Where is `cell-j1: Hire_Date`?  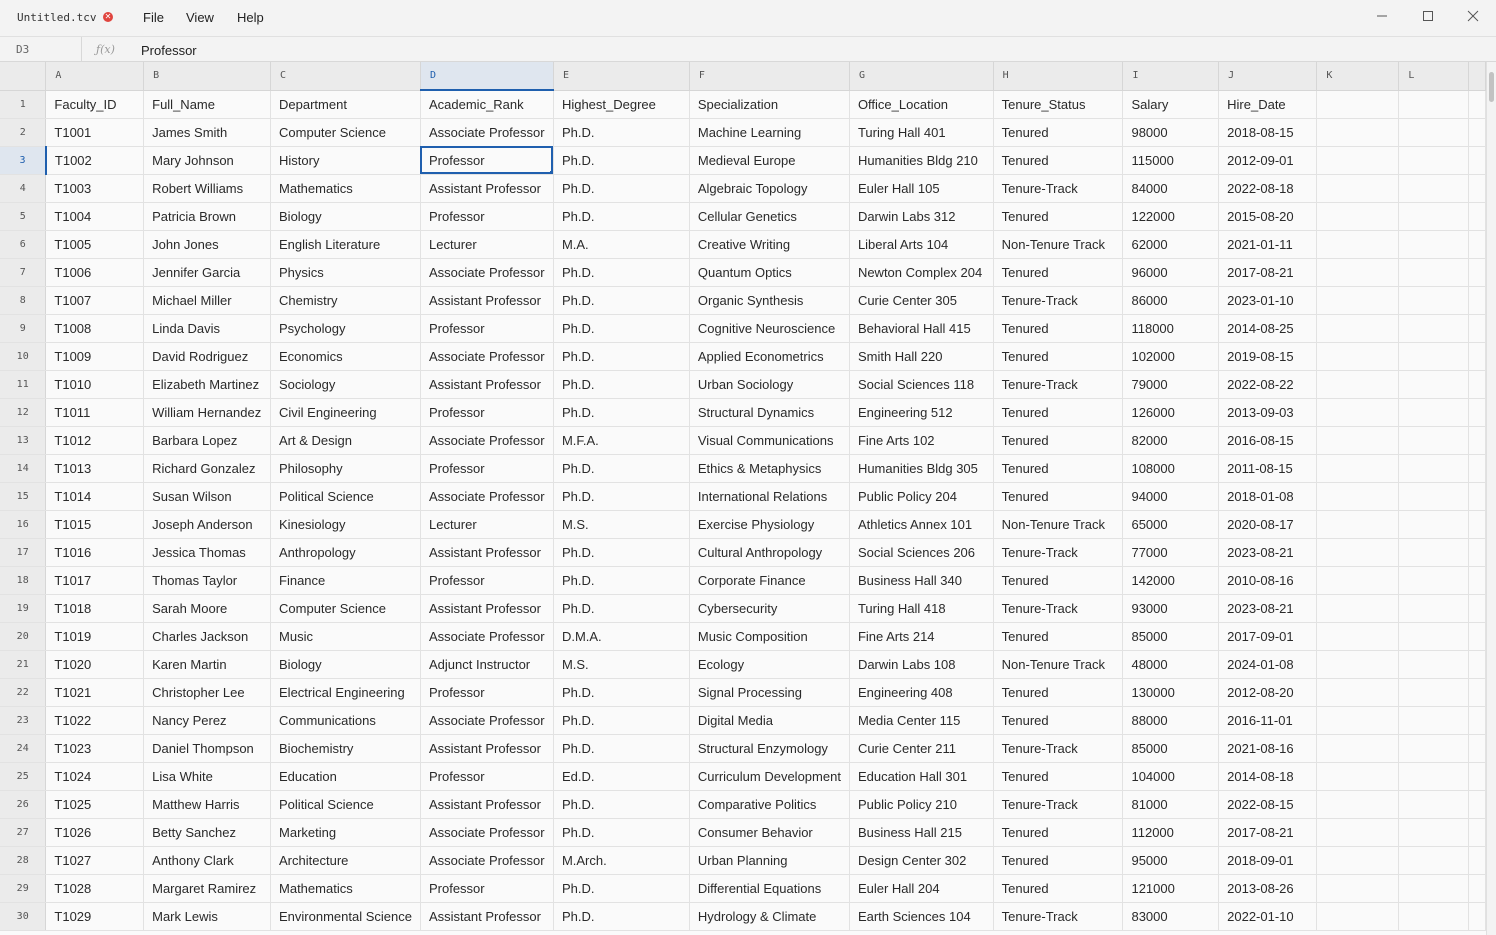 cell-j1: Hire_Date is located at coordinates (1268, 104).